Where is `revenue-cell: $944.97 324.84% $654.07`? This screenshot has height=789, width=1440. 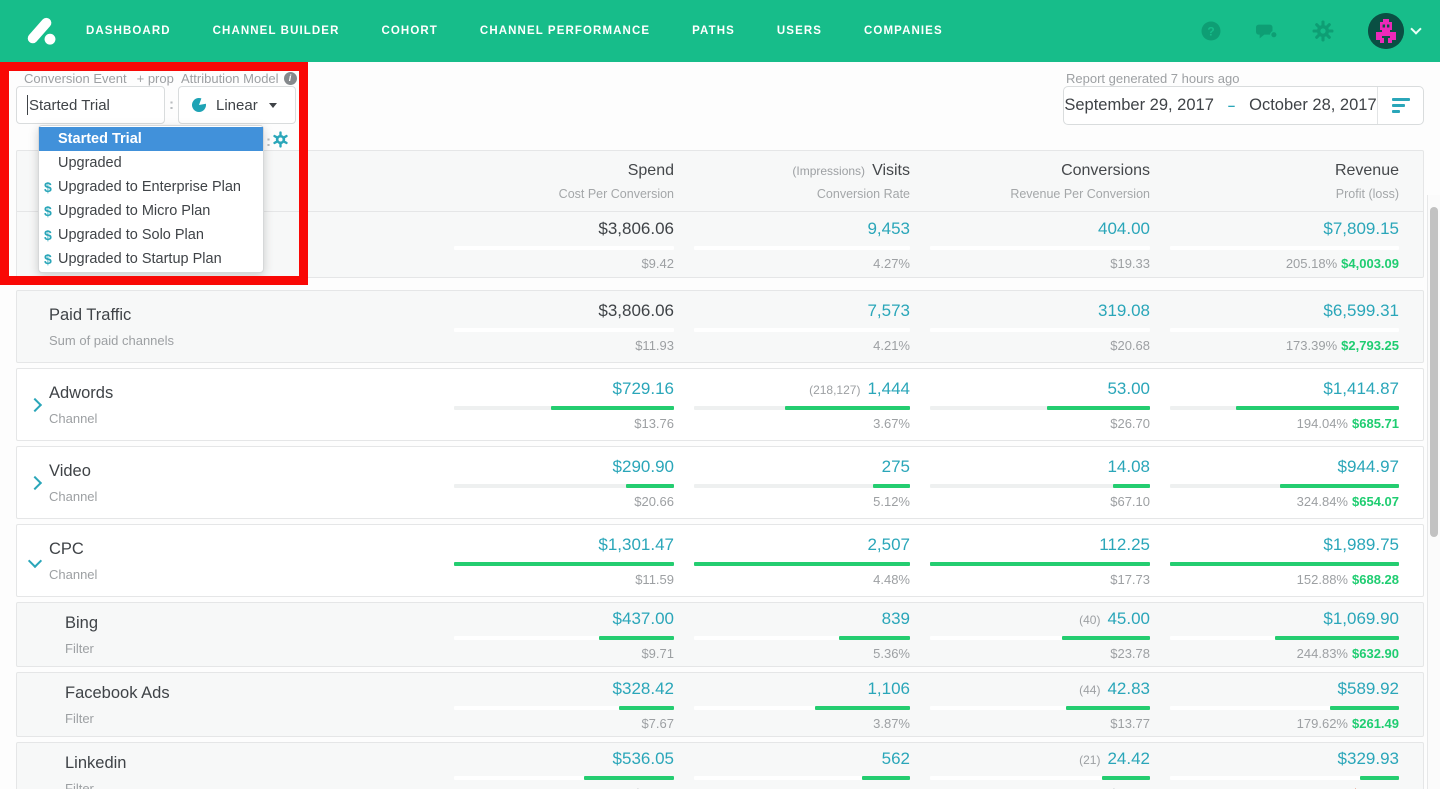
revenue-cell: $944.97 324.84% $654.07 is located at coordinates (1284, 483).